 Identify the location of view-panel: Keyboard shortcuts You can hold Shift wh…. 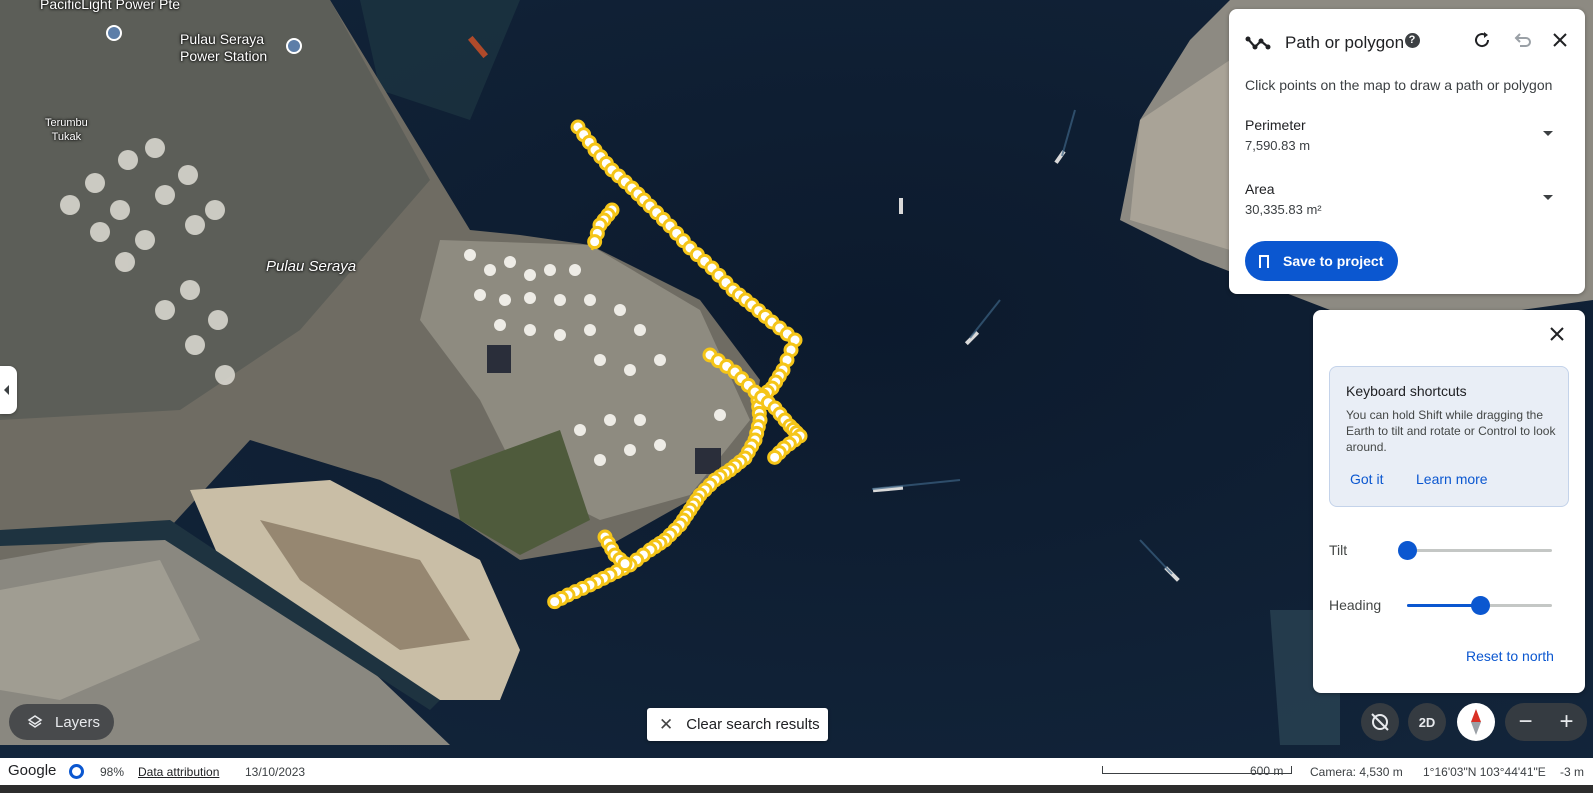
(1449, 501).